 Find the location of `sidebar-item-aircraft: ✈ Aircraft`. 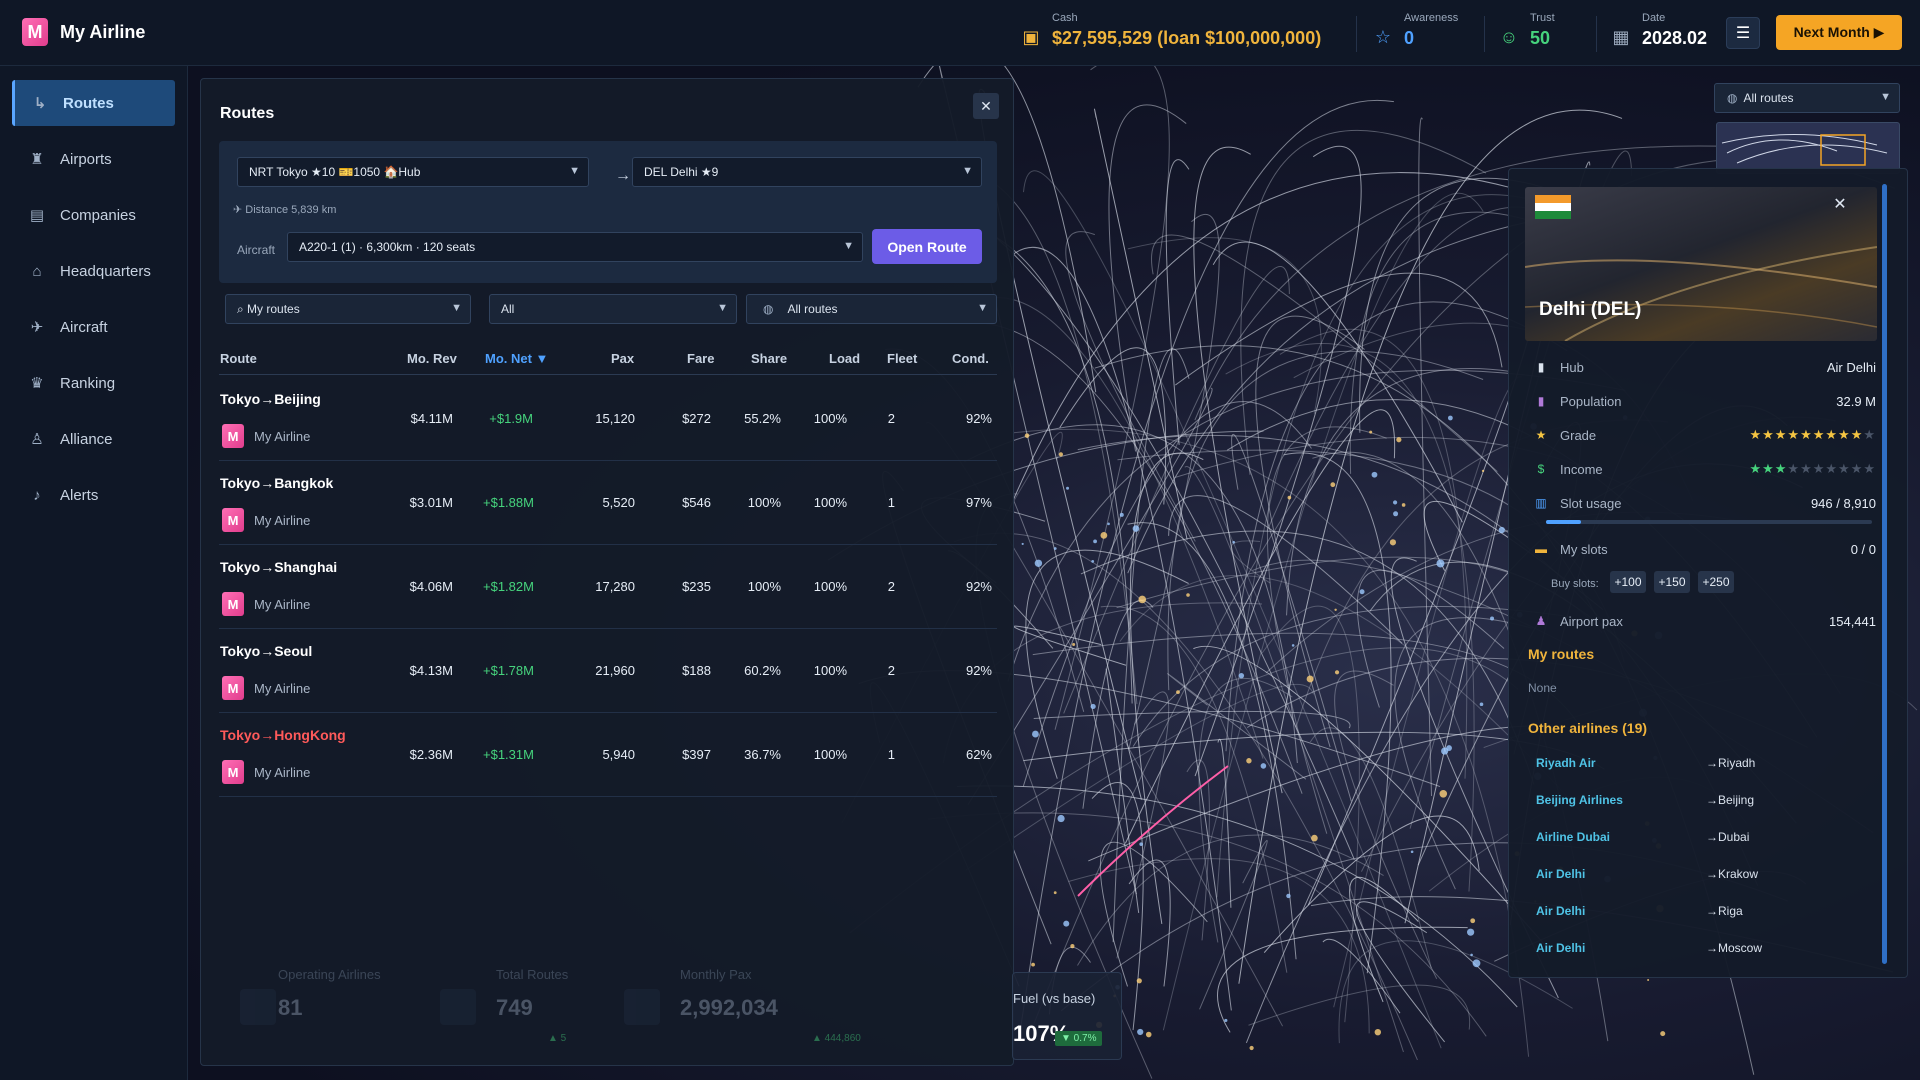

sidebar-item-aircraft: ✈ Aircraft is located at coordinates (93, 327).